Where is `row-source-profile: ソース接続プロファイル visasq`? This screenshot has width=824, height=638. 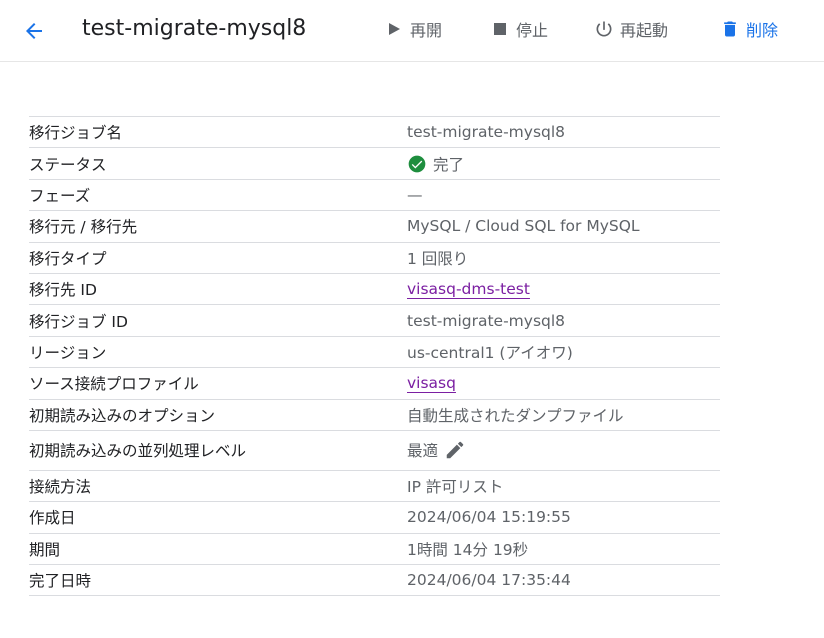
row-source-profile: ソース接続プロファイル visasq is located at coordinates (374, 384).